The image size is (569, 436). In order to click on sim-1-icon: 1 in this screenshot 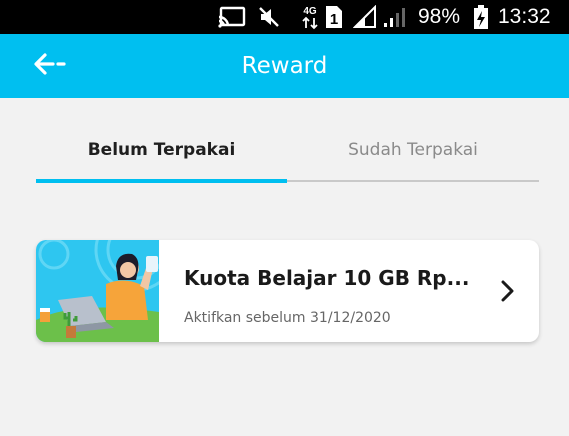, I will do `click(334, 17)`.